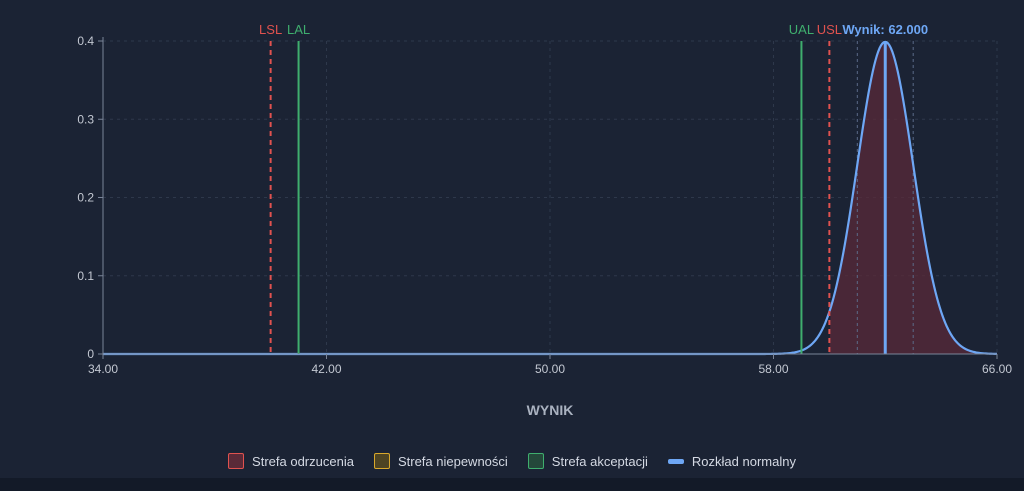  I want to click on reject-zone-swatch, so click(236, 461).